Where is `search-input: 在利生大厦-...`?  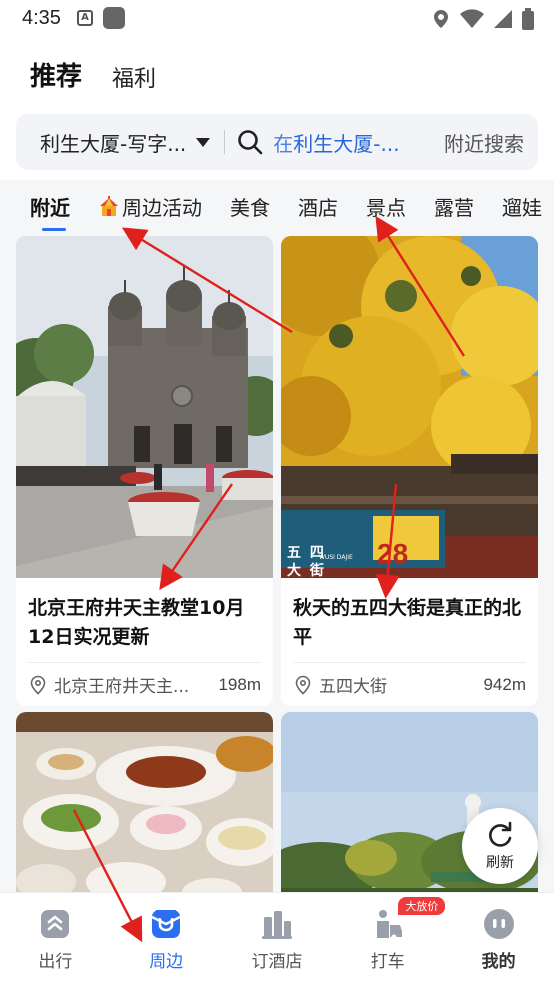 search-input: 在利生大厦-... is located at coordinates (336, 142).